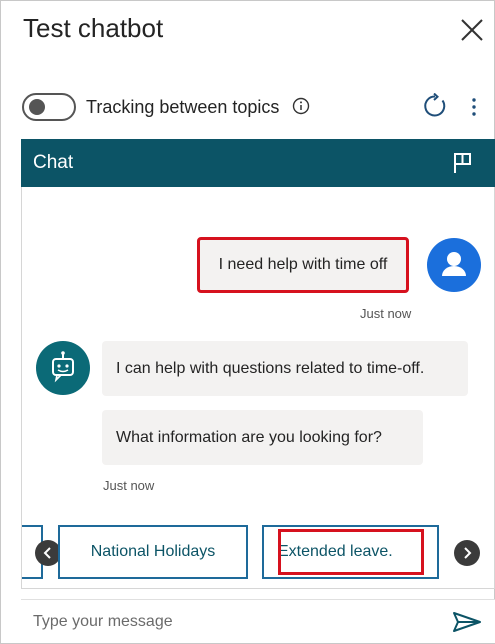 This screenshot has height=644, width=495. I want to click on bot-icon, so click(63, 367).